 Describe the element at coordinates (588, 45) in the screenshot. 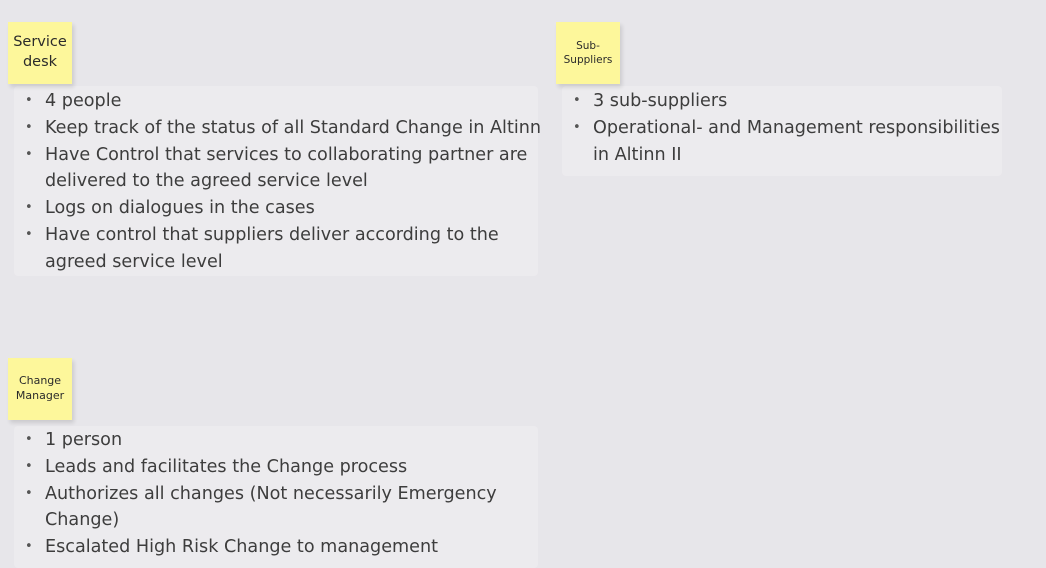

I see `sticky-note-label: Sub-` at that location.